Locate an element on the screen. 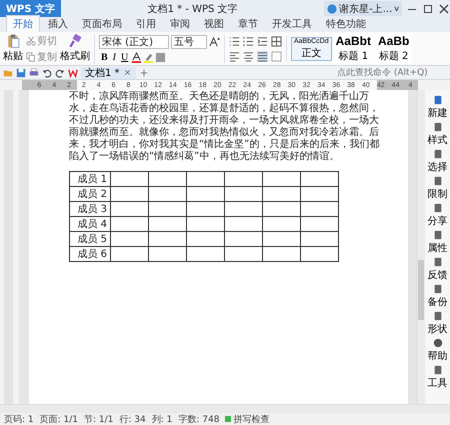 The width and height of the screenshot is (450, 425). user-account: 谢东星-上... v is located at coordinates (363, 8).